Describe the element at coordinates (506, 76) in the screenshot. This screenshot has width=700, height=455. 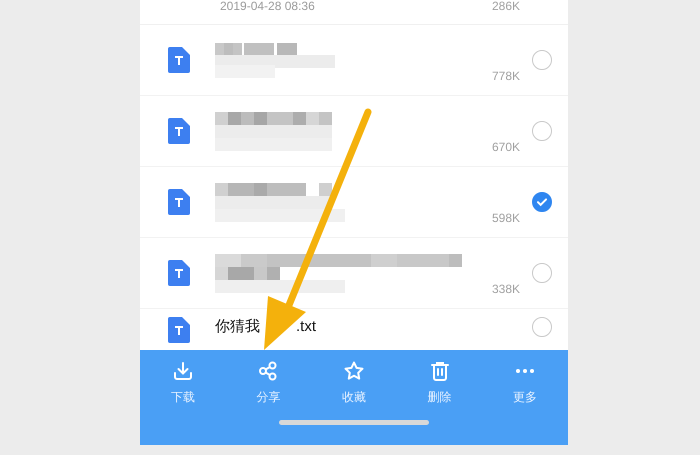
I see `file-size: 778K` at that location.